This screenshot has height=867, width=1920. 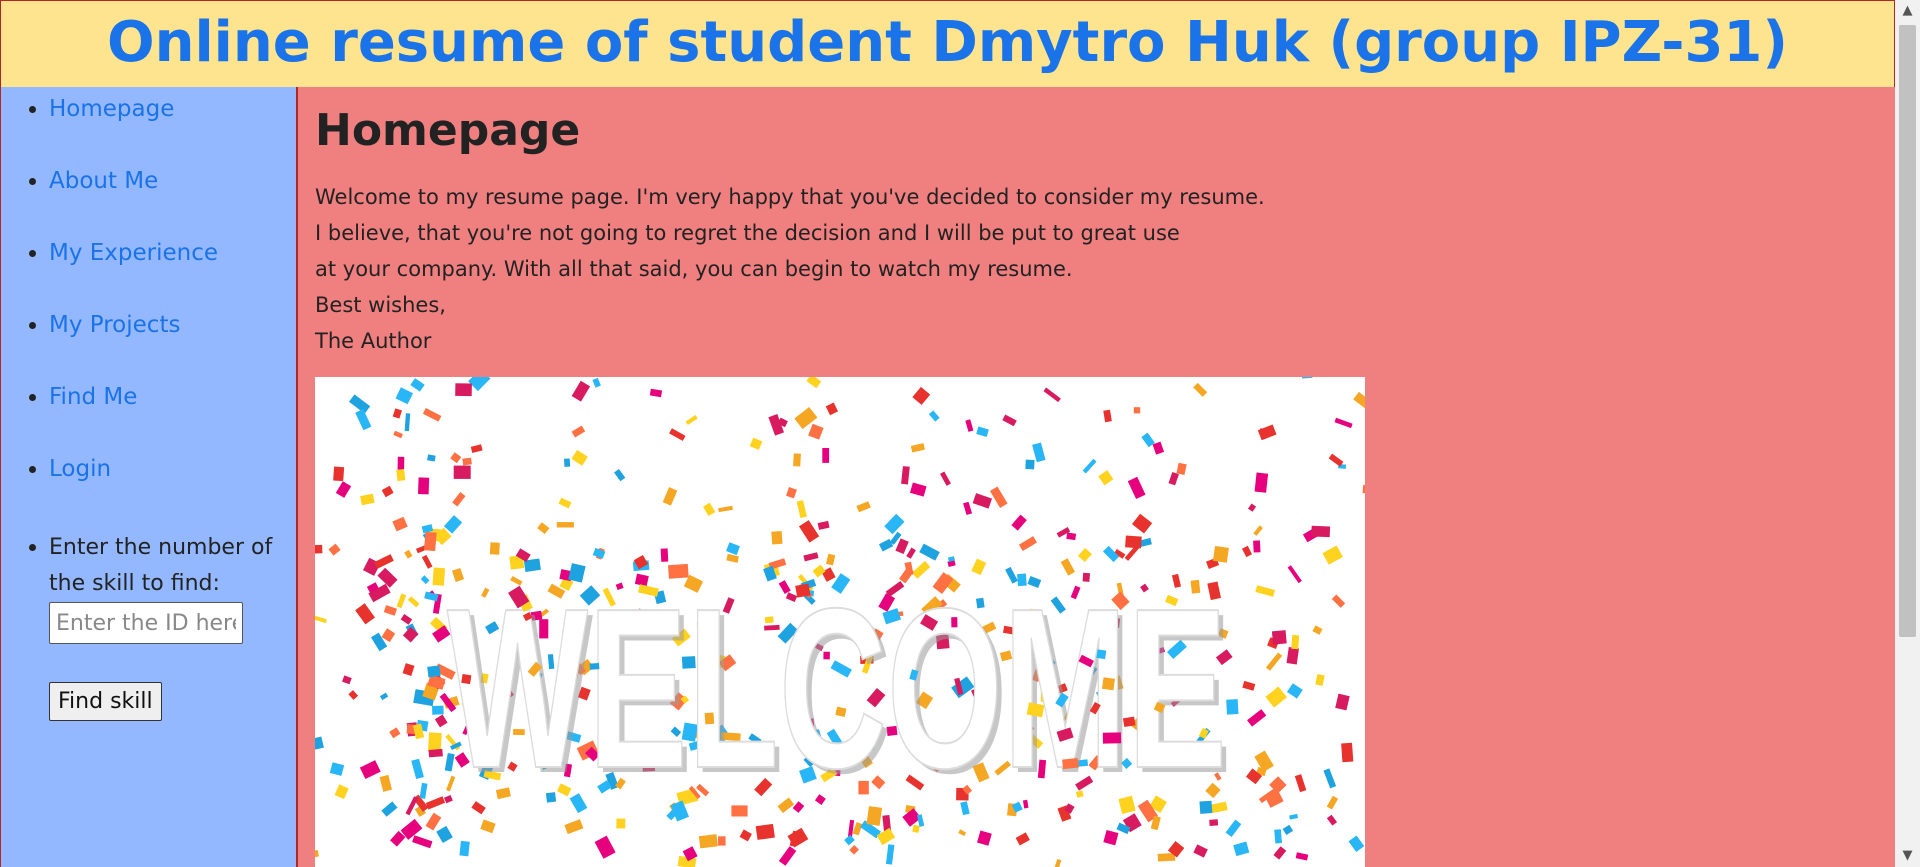 What do you see at coordinates (103, 181) in the screenshot?
I see `nav-link-about-me: About Me` at bounding box center [103, 181].